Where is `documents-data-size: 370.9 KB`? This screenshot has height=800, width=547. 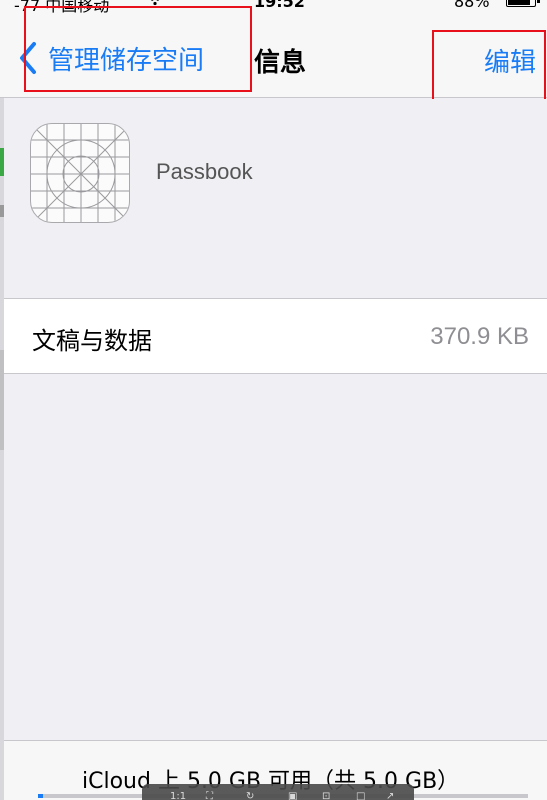 documents-data-size: 370.9 KB is located at coordinates (479, 336).